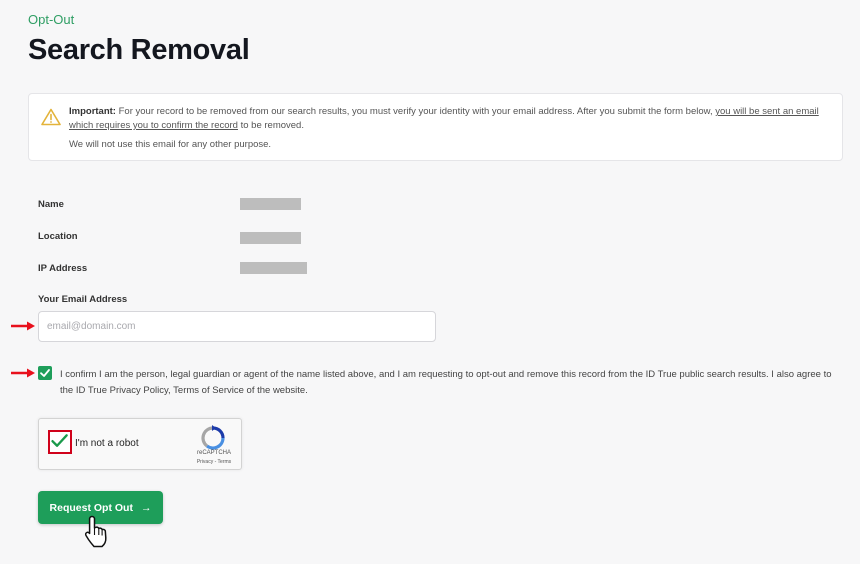  What do you see at coordinates (92, 111) in the screenshot?
I see `notice-important-label: Important:` at bounding box center [92, 111].